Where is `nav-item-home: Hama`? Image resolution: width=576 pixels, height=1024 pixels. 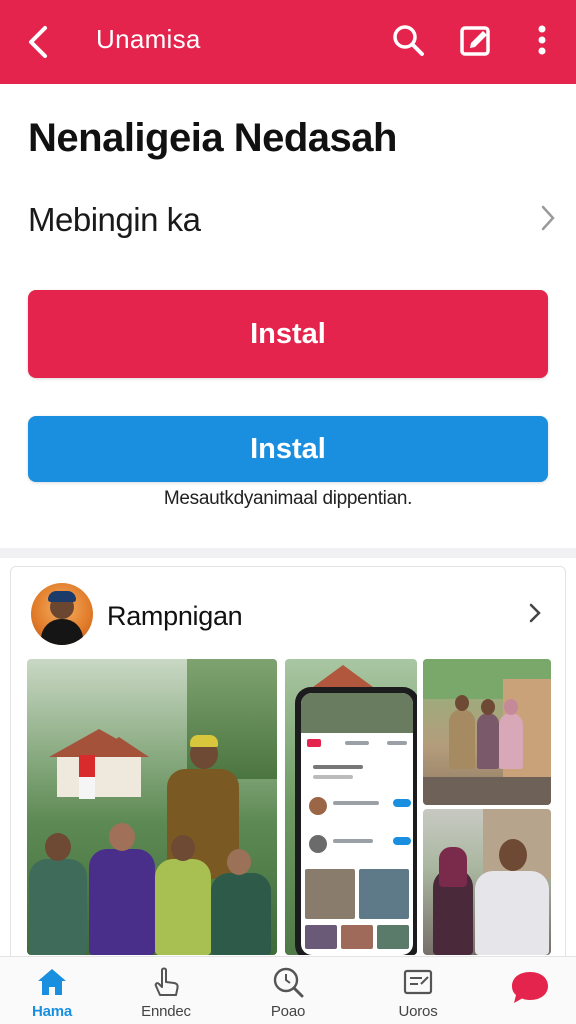
nav-item-home: Hama is located at coordinates (52, 994).